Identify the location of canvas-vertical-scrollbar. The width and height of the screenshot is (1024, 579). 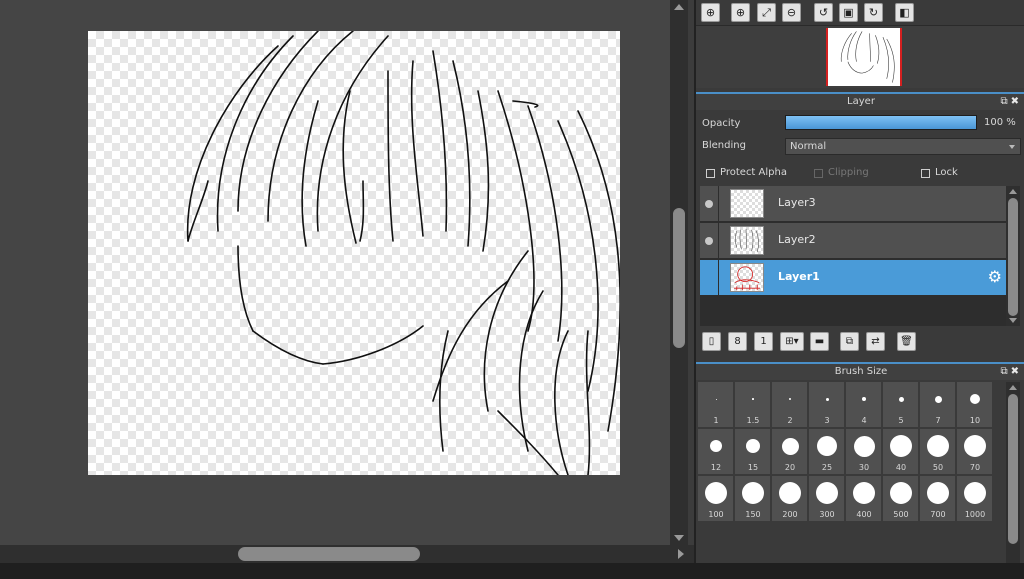
(679, 272).